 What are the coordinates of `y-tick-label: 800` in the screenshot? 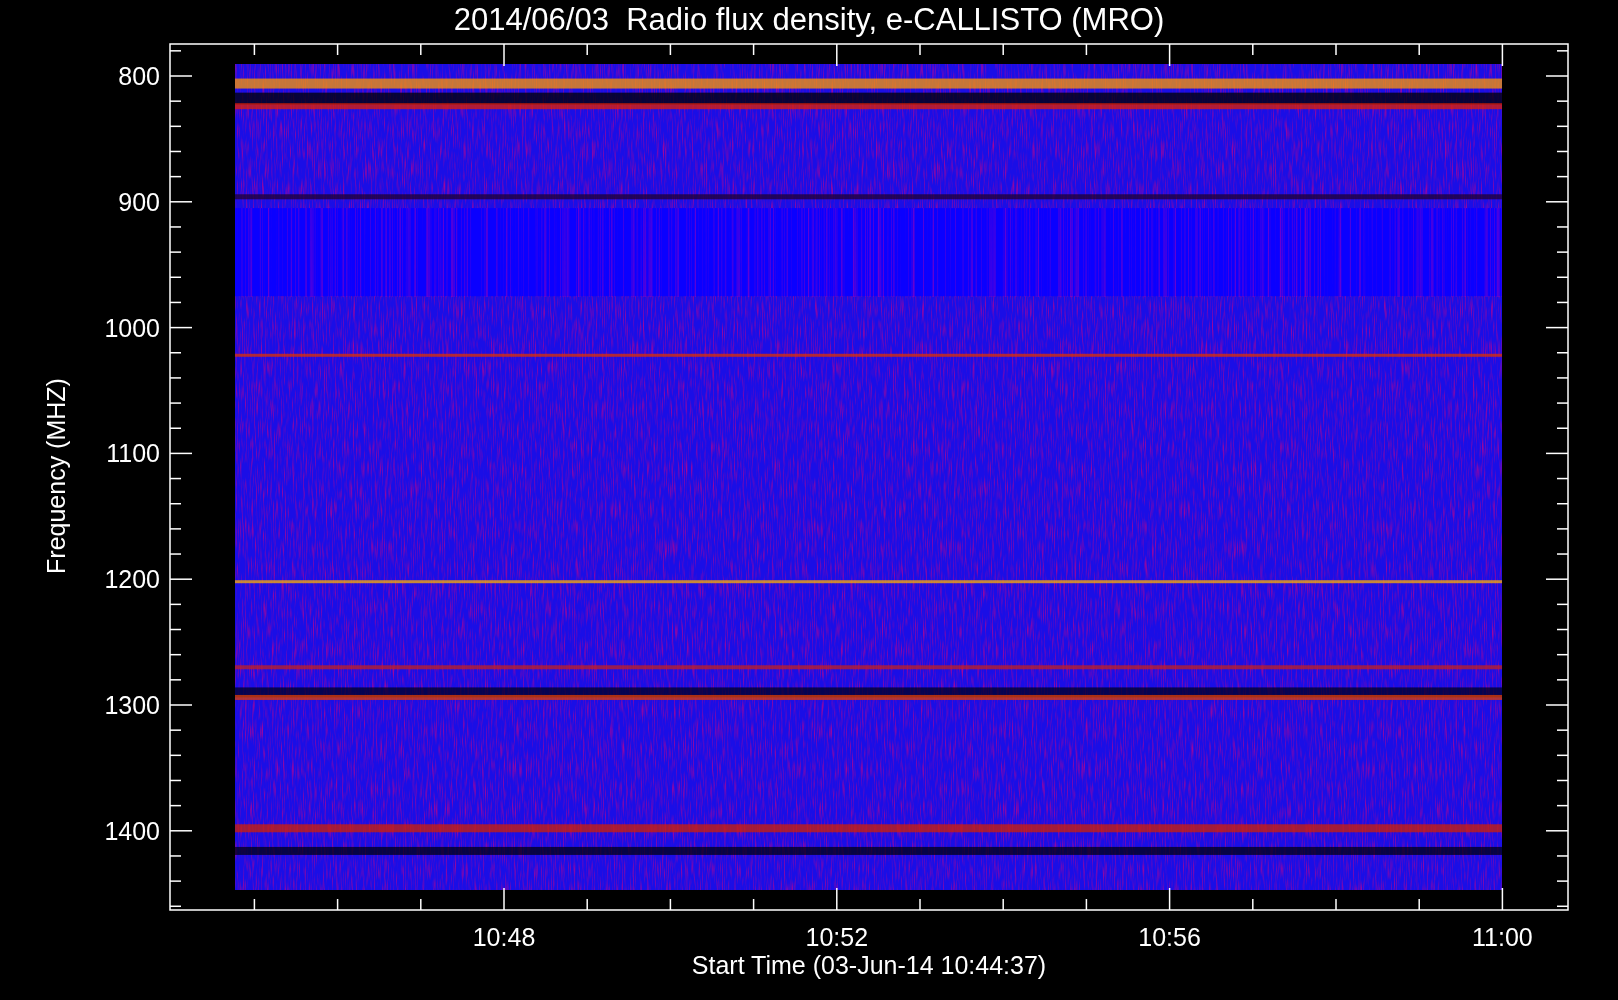 It's located at (139, 76).